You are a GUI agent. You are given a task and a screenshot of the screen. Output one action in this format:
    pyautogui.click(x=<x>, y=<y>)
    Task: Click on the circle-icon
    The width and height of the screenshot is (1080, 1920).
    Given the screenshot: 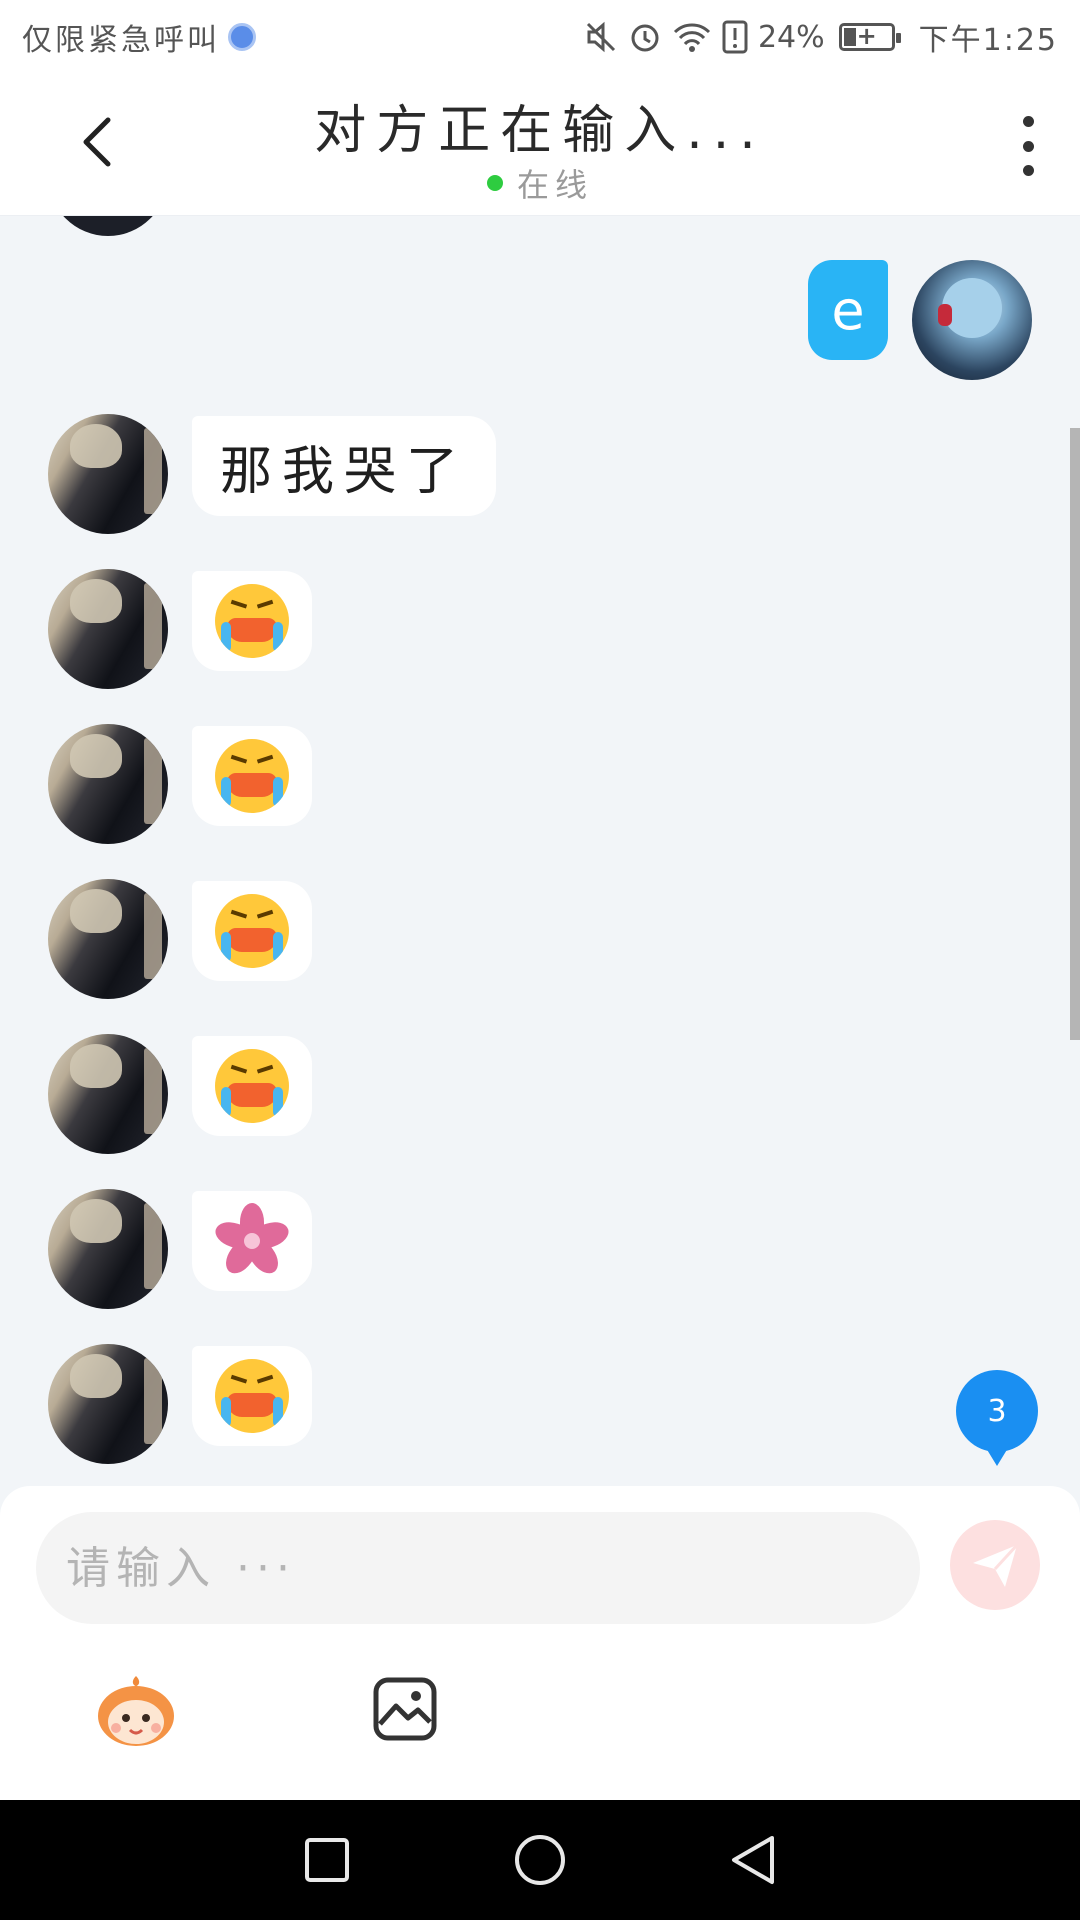 What is the action you would take?
    pyautogui.click(x=539, y=1860)
    